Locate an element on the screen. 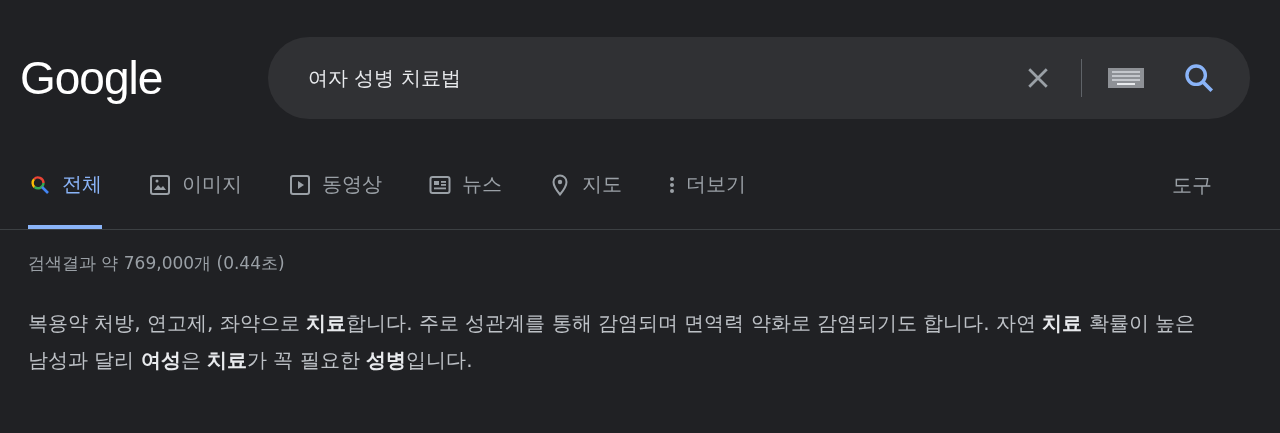  search-icon is located at coordinates (1199, 78).